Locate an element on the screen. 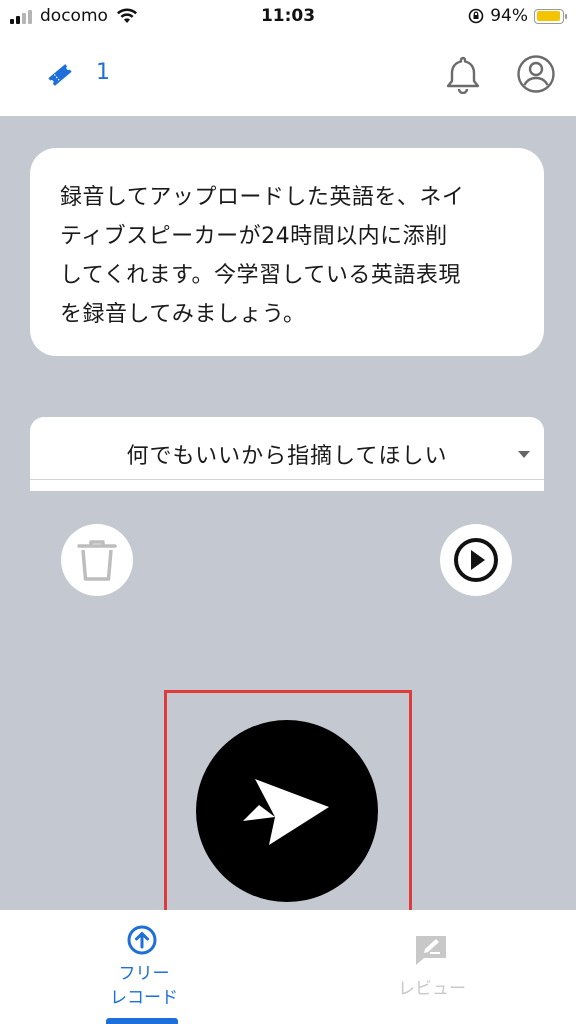 The width and height of the screenshot is (576, 1024). active-tab-indicator is located at coordinates (142, 1021).